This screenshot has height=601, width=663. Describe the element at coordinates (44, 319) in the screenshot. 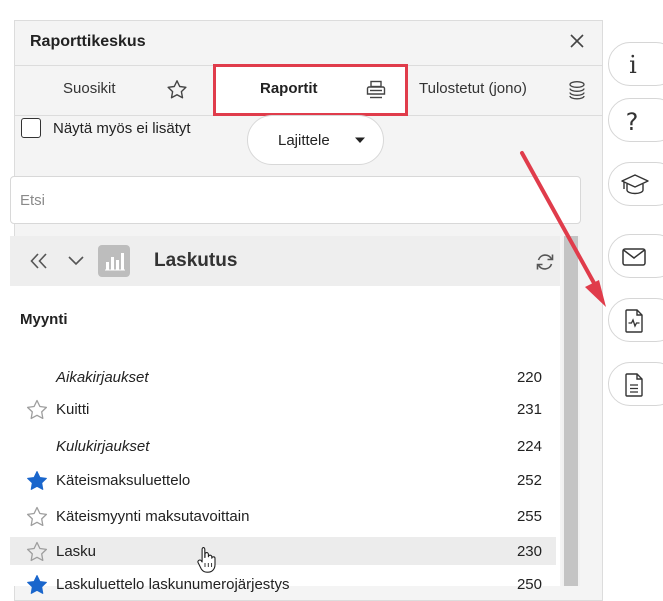

I see `section-title: Myynti` at that location.